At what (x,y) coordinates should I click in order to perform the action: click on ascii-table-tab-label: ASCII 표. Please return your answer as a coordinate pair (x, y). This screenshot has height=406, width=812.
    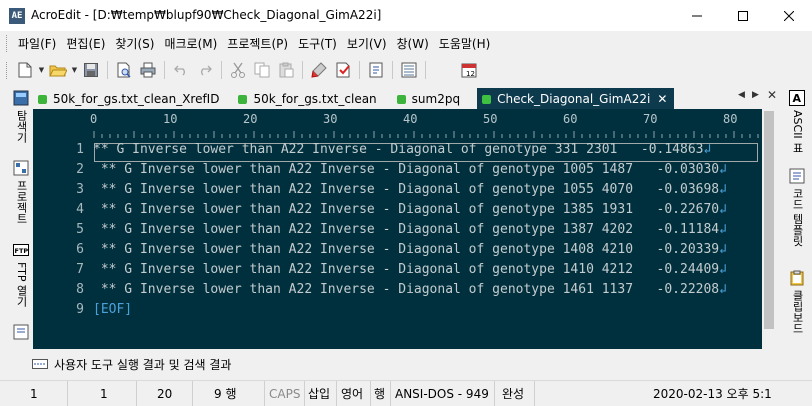
    Looking at the image, I should click on (797, 132).